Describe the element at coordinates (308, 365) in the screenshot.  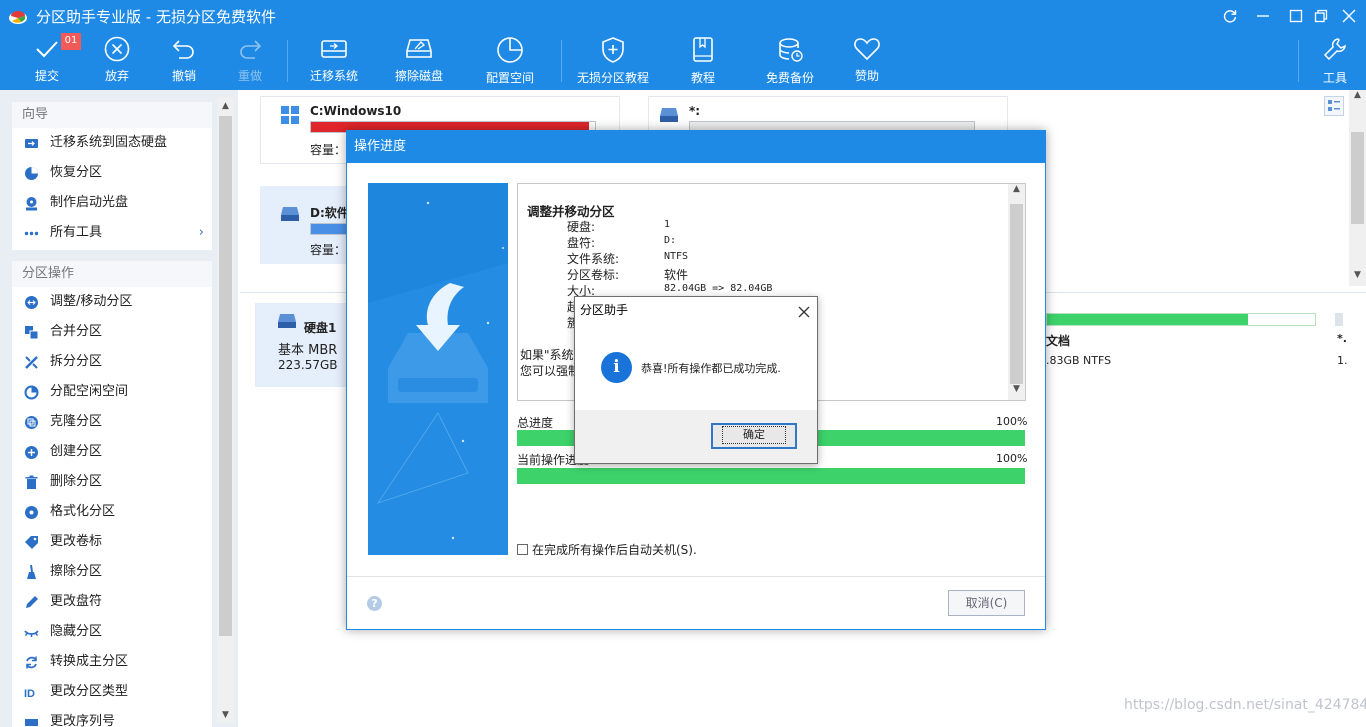
I see `disk-size: 223.57GB` at that location.